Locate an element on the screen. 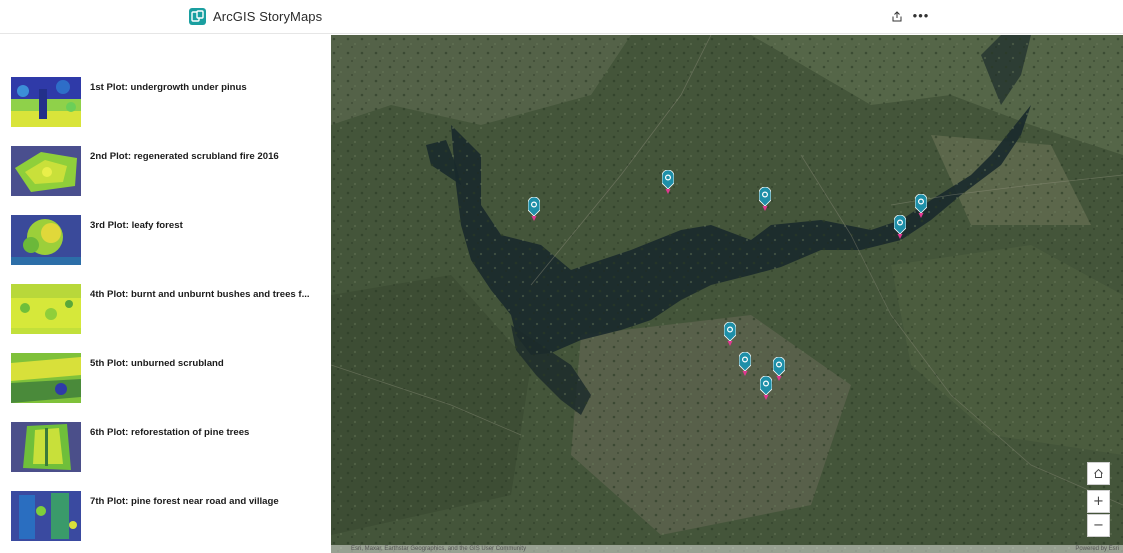 The image size is (1123, 553). plot-3-label: 3rd Plot: leafy forest is located at coordinates (136, 225).